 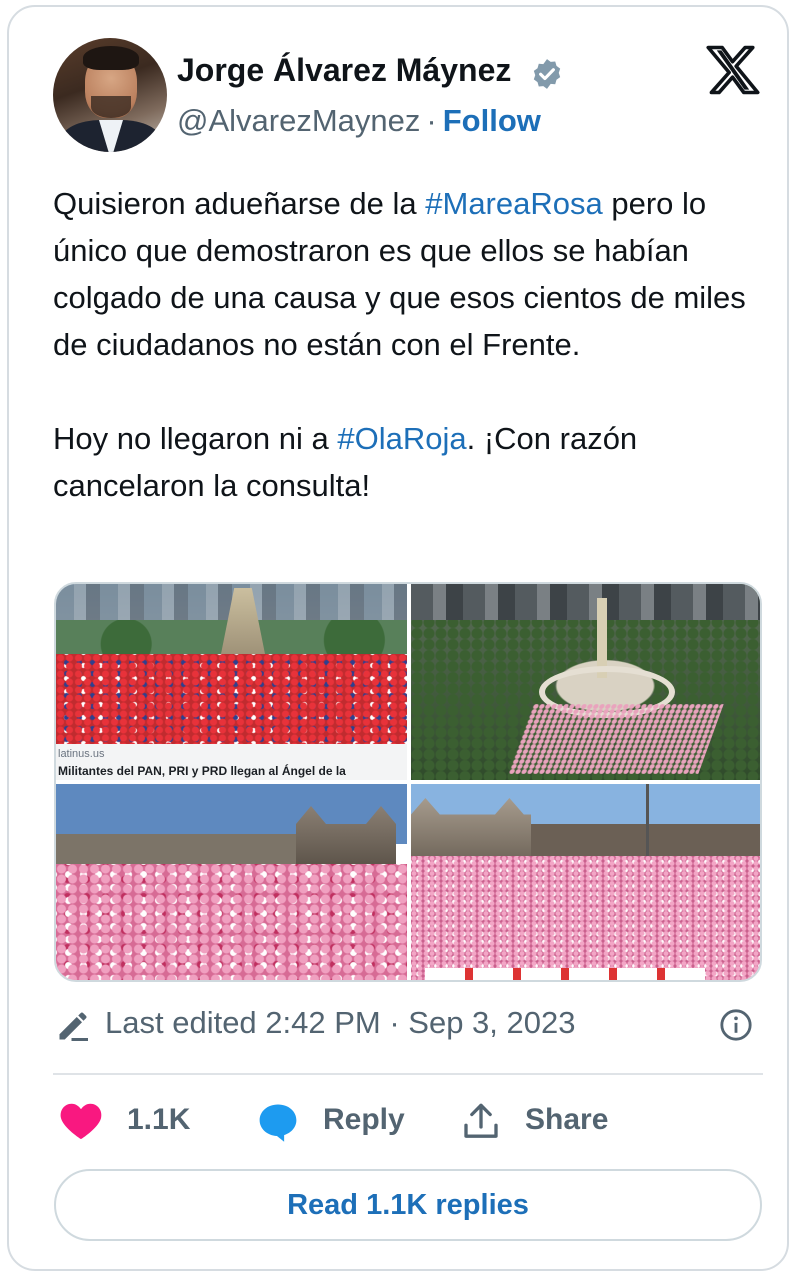 I want to click on follow-button: Follow, so click(x=492, y=120).